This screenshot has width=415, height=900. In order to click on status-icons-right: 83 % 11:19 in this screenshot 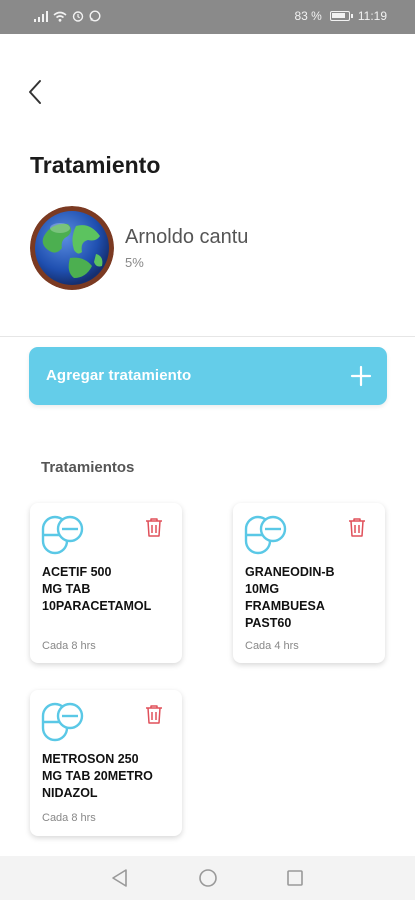, I will do `click(341, 16)`.